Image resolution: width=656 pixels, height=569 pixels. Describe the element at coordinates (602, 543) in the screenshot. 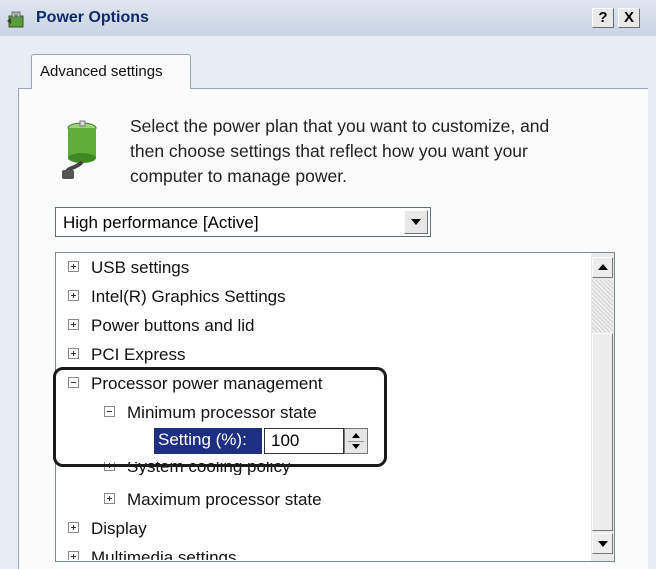

I see `scroll-down-icon` at that location.